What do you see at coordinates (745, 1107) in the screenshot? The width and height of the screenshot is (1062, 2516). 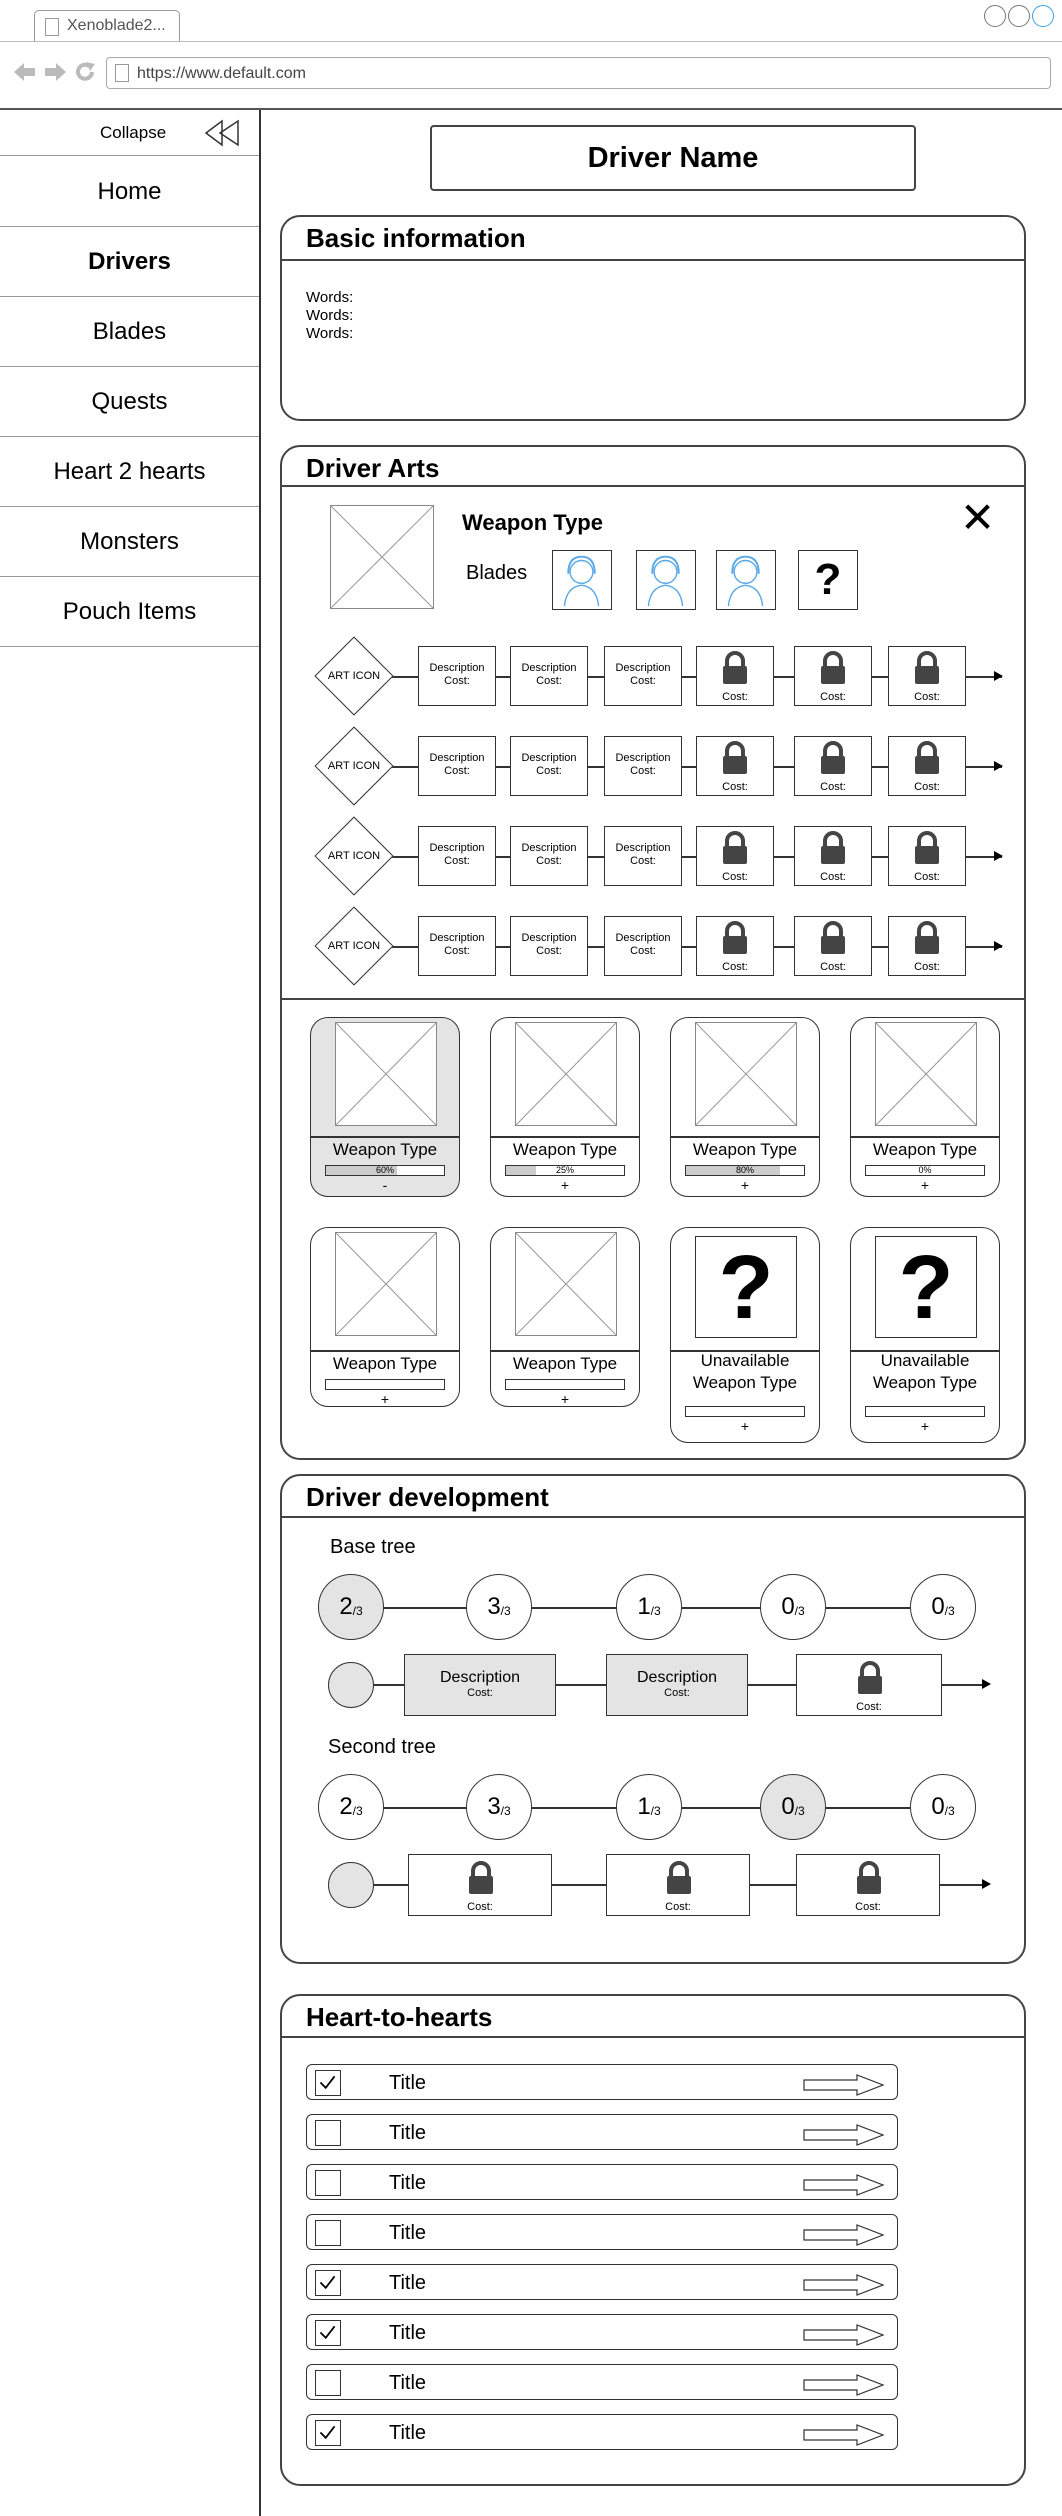 I see `weapon-card: Weapon Type 80% +` at bounding box center [745, 1107].